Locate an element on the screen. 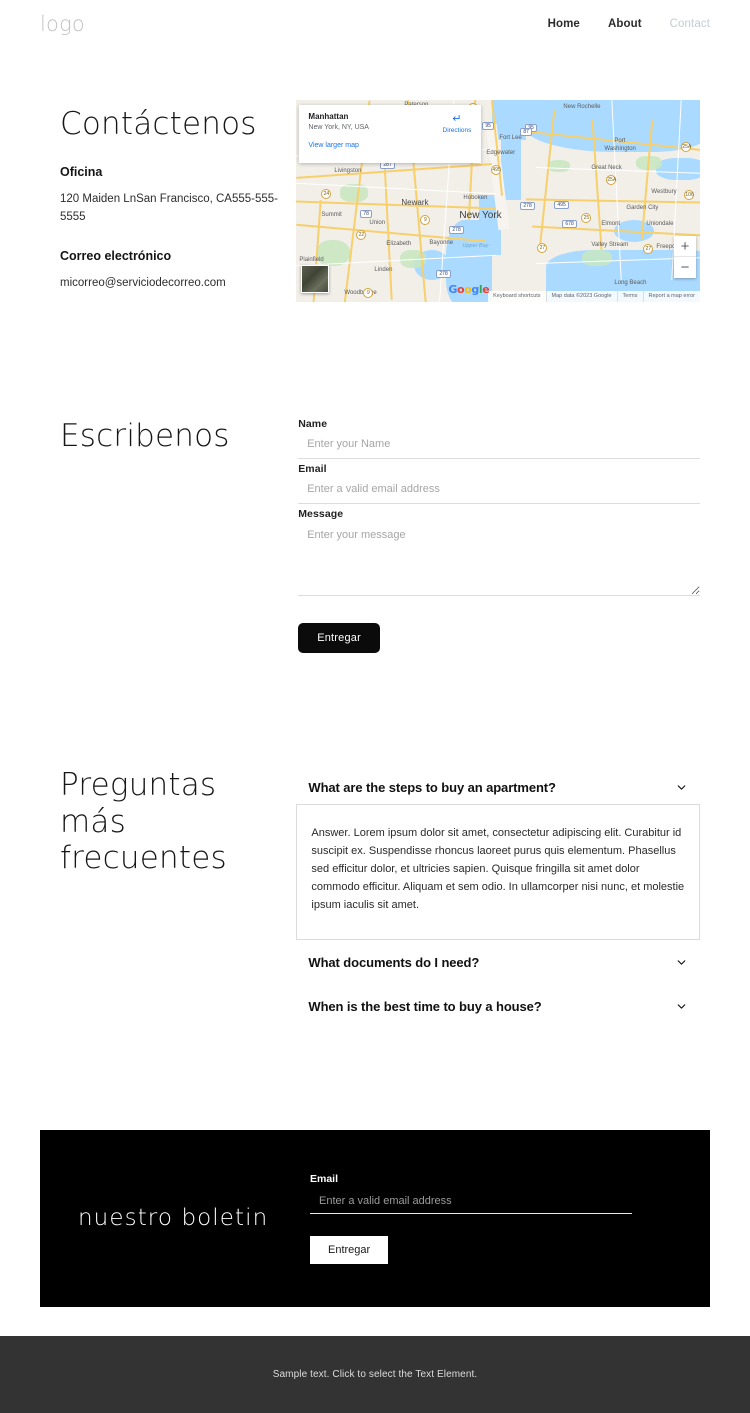 This screenshot has height=1413, width=750. email-label: Correo electrónico is located at coordinates (116, 255).